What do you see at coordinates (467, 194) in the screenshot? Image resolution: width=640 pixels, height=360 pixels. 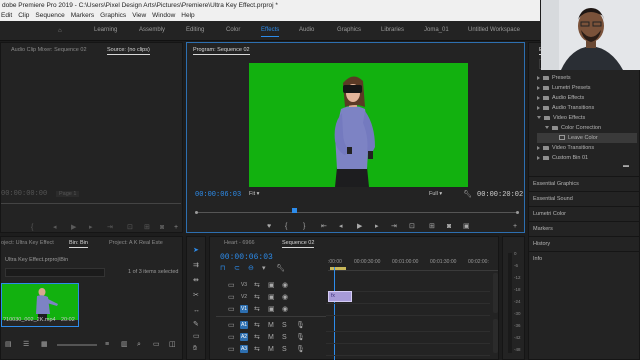 I see `wrench-icon: 🔧︎` at bounding box center [467, 194].